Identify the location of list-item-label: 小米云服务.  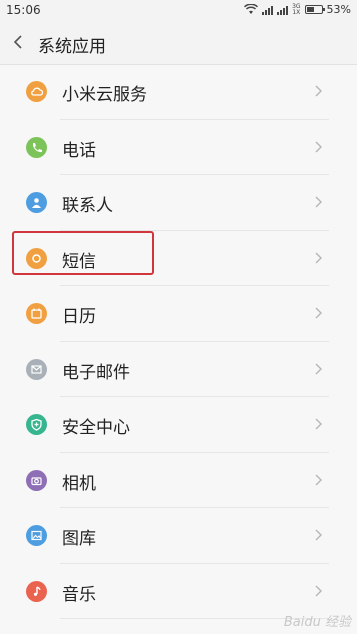
(104, 95).